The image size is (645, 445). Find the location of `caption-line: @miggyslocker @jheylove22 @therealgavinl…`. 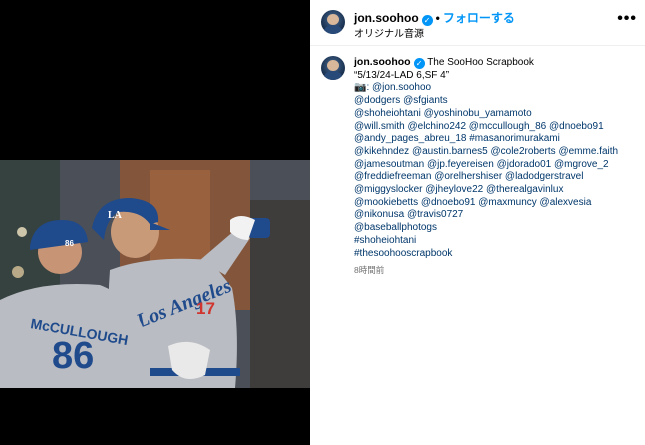

caption-line: @miggyslocker @jheylove22 @therealgavinl… is located at coordinates (496, 190).